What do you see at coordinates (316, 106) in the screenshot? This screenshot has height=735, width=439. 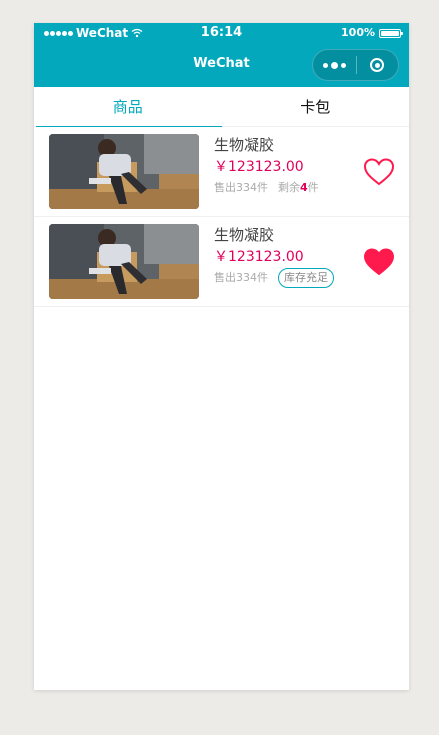 I see `tab-card-wallet: 卡包` at bounding box center [316, 106].